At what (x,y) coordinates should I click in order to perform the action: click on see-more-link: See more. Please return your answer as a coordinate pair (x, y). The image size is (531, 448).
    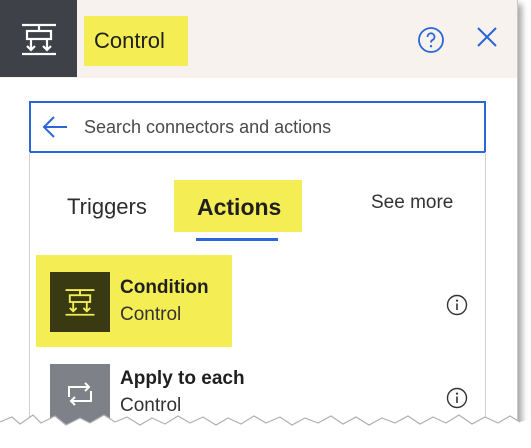
    Looking at the image, I should click on (412, 203).